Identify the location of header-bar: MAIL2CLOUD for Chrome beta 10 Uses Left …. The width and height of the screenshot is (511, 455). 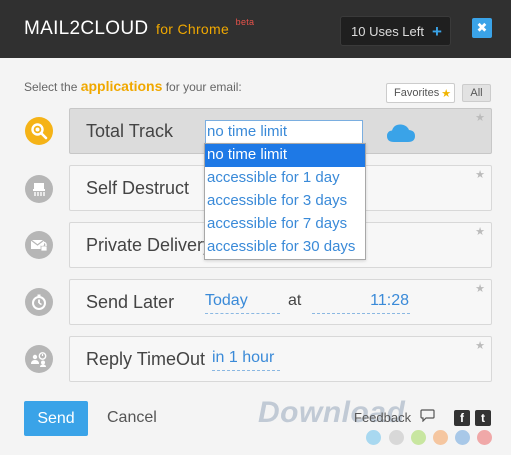
(255, 29).